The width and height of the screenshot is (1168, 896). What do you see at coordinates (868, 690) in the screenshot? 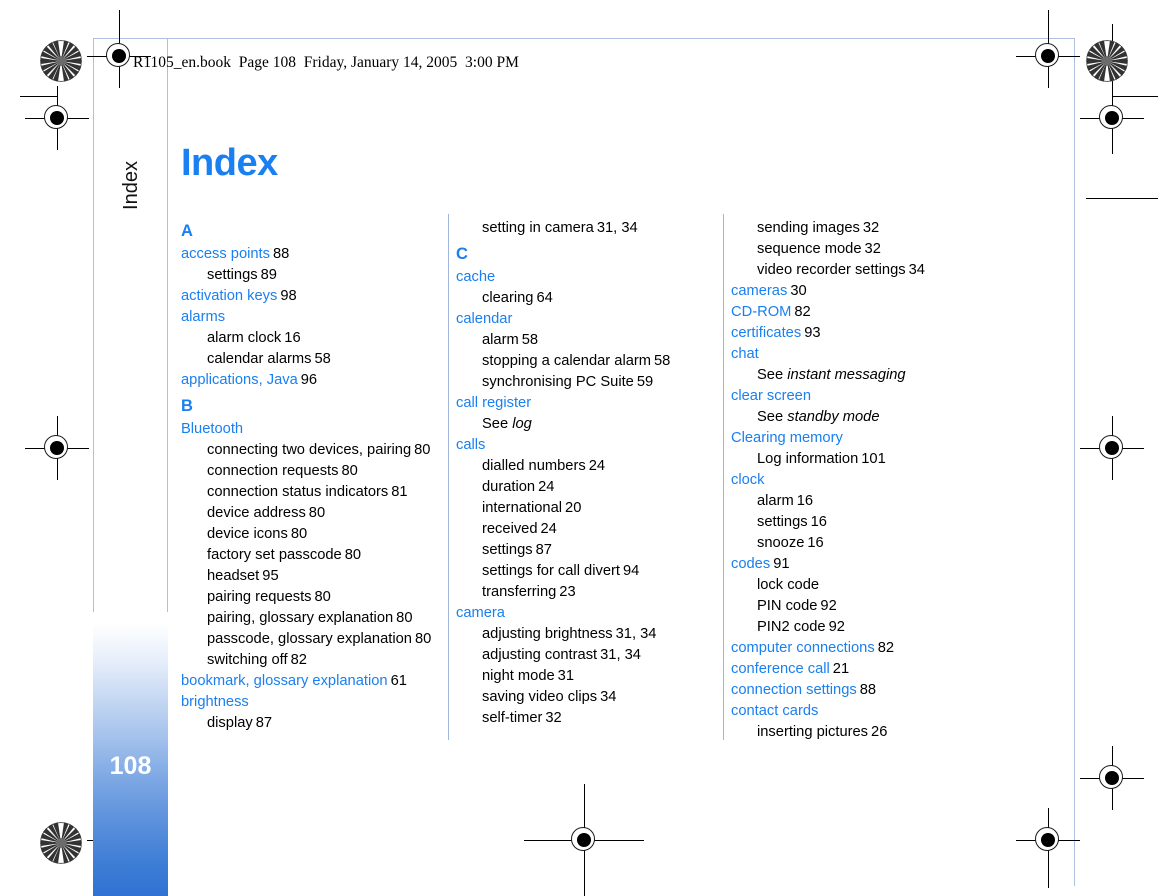
I see `index-page-number: 88` at bounding box center [868, 690].